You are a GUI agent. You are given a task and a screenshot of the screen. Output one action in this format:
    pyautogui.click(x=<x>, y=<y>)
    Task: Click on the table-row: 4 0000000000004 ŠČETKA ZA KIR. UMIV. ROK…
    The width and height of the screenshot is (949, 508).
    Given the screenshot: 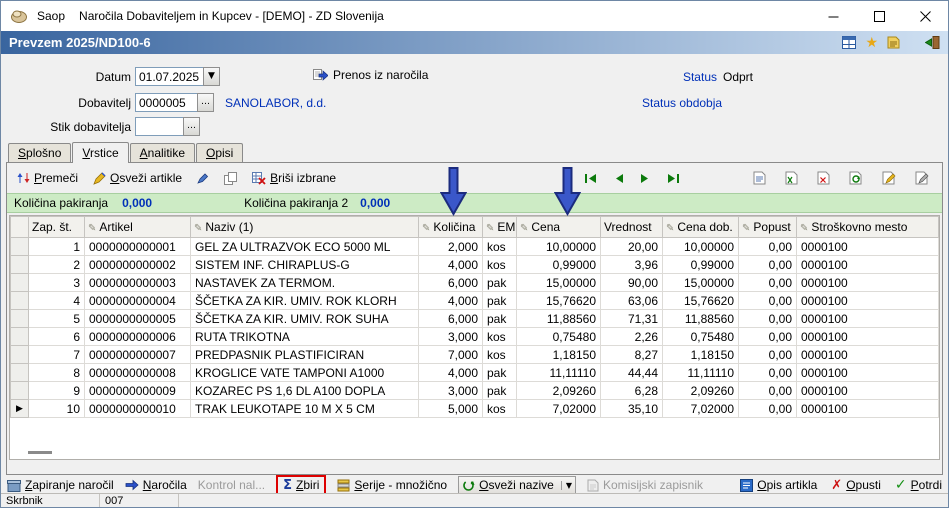 What is the action you would take?
    pyautogui.click(x=474, y=300)
    